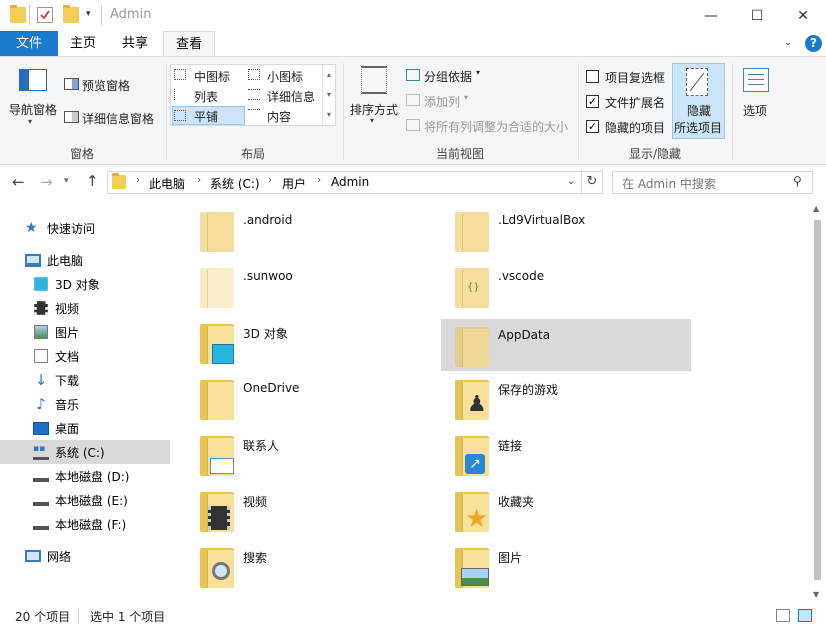  Describe the element at coordinates (592, 76) in the screenshot. I see `checkbox-unchecked` at that location.